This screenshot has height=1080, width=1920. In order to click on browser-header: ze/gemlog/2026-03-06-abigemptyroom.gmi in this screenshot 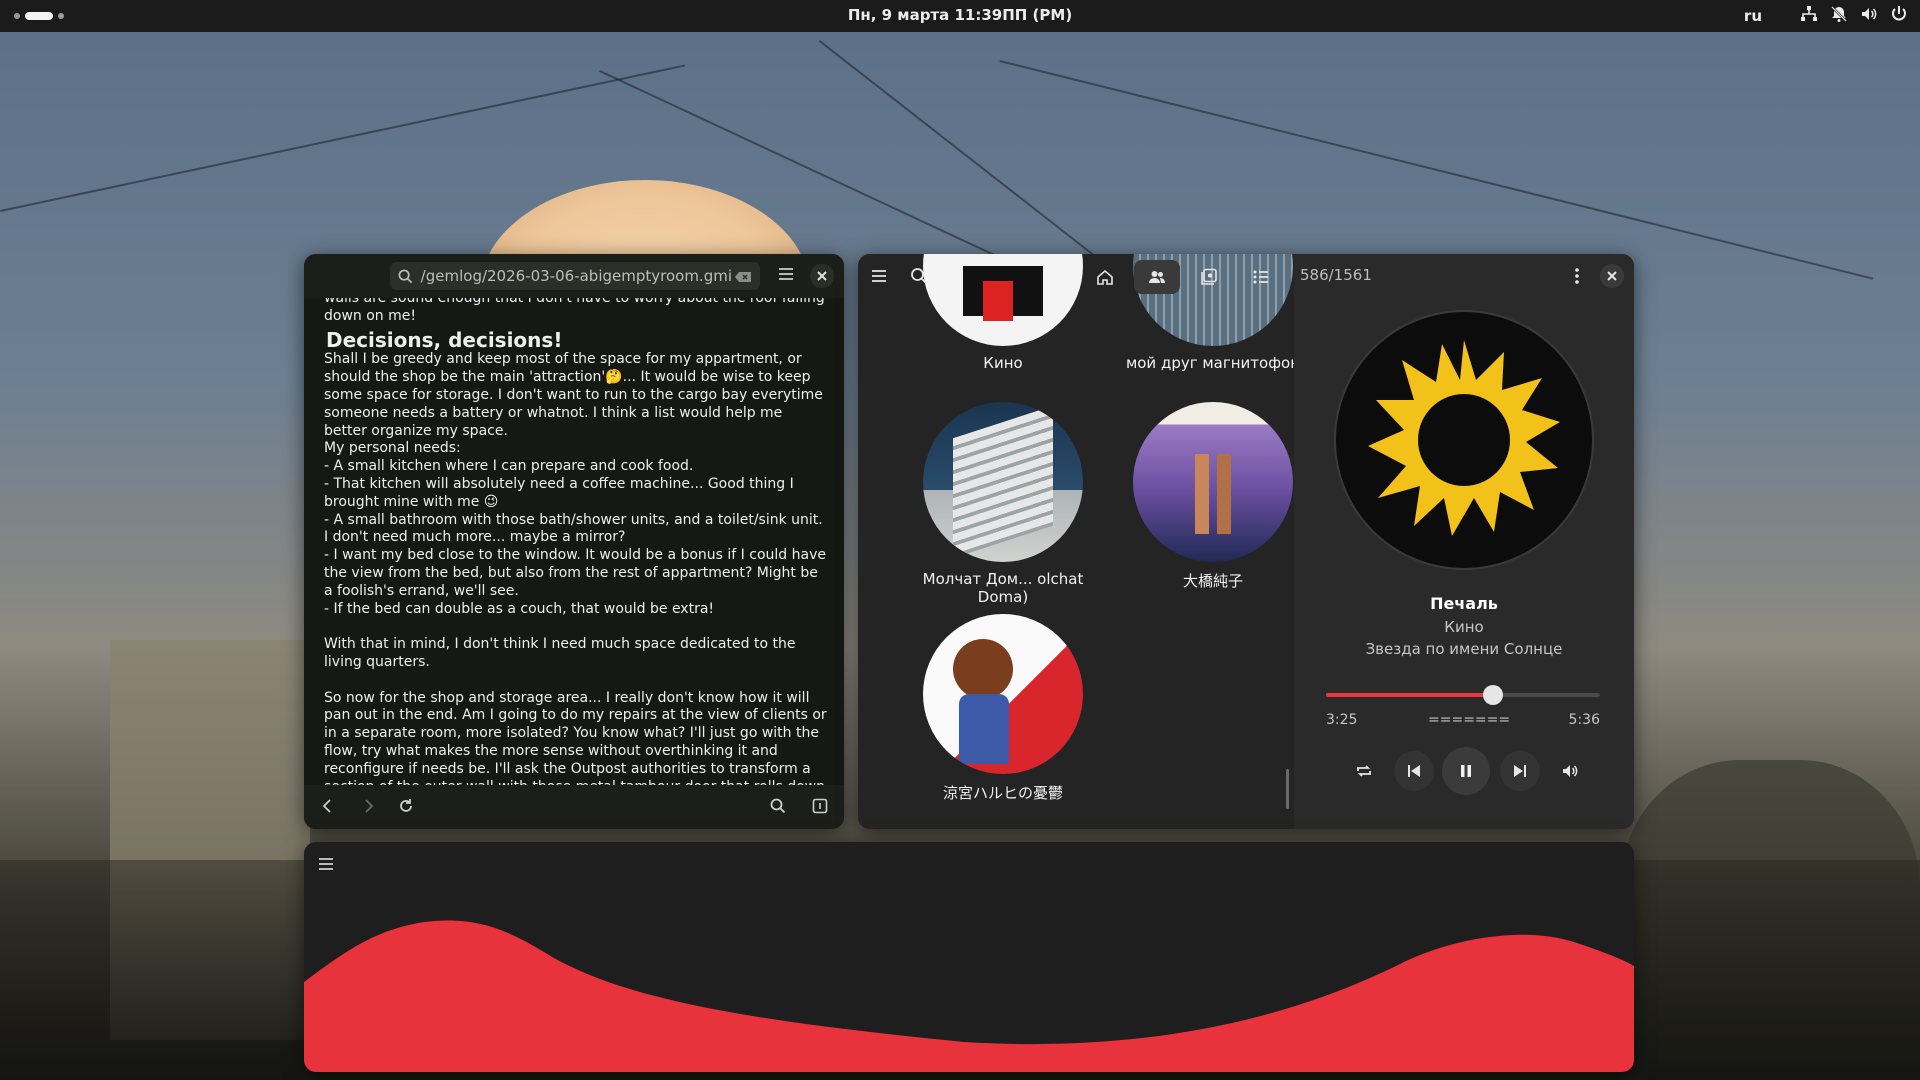, I will do `click(574, 276)`.